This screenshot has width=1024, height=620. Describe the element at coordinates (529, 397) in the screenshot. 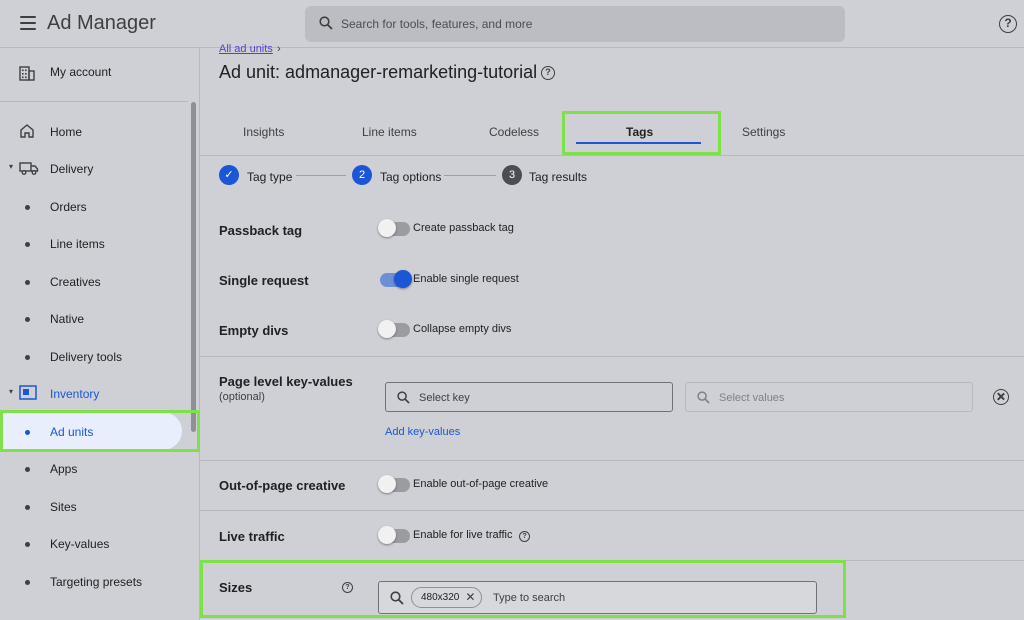

I see `select-key-input: Select key` at that location.